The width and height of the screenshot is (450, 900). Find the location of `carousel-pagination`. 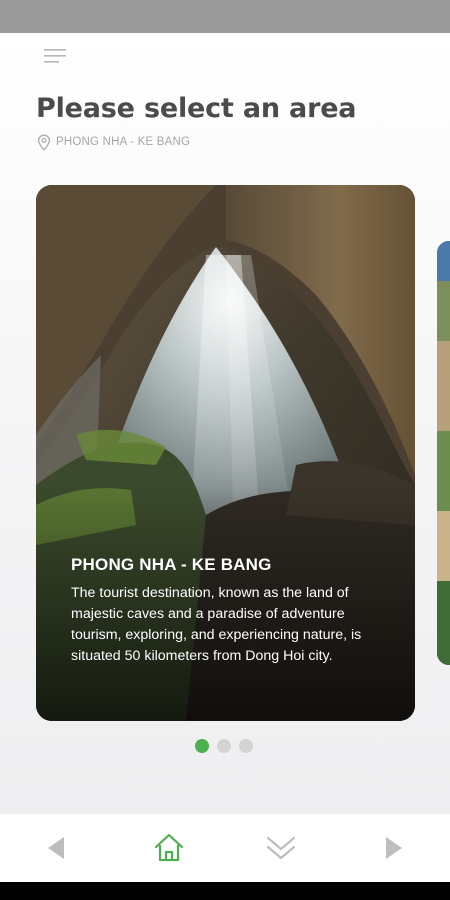

carousel-pagination is located at coordinates (224, 746).